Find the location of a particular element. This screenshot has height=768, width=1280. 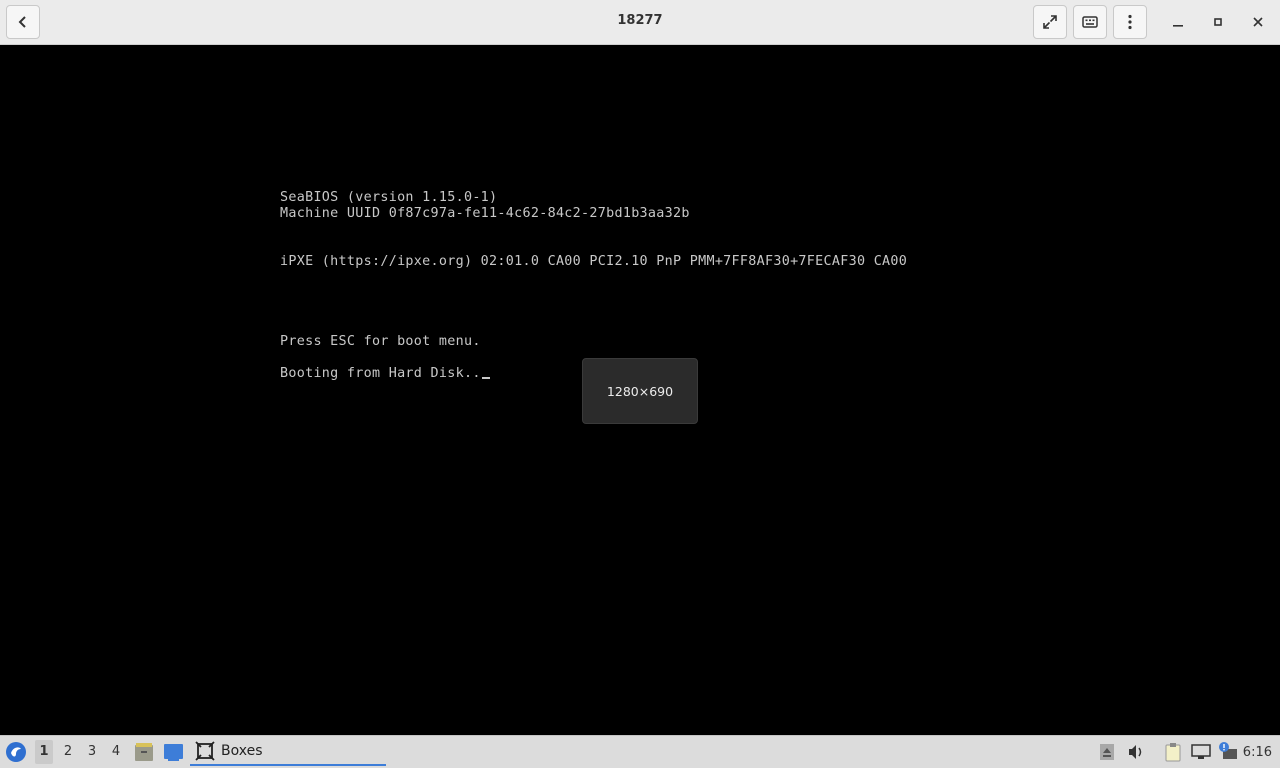

taskbar-item-boxes: Boxes is located at coordinates (288, 752).